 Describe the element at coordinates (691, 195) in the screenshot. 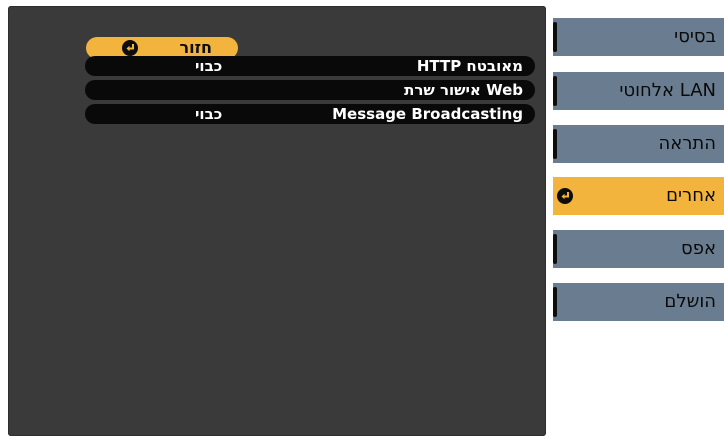

I see `menu-item-label: אחרים` at that location.